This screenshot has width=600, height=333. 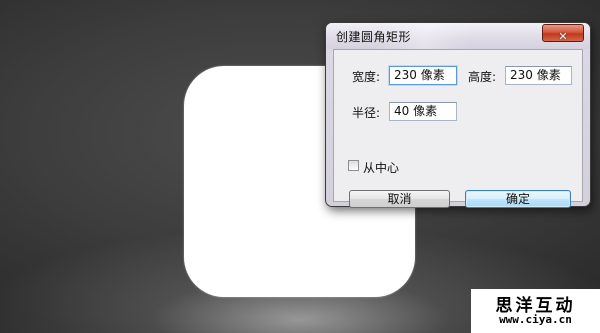 What do you see at coordinates (458, 36) in the screenshot?
I see `dialog-titlebar: 创建圆角矩形 ✕` at bounding box center [458, 36].